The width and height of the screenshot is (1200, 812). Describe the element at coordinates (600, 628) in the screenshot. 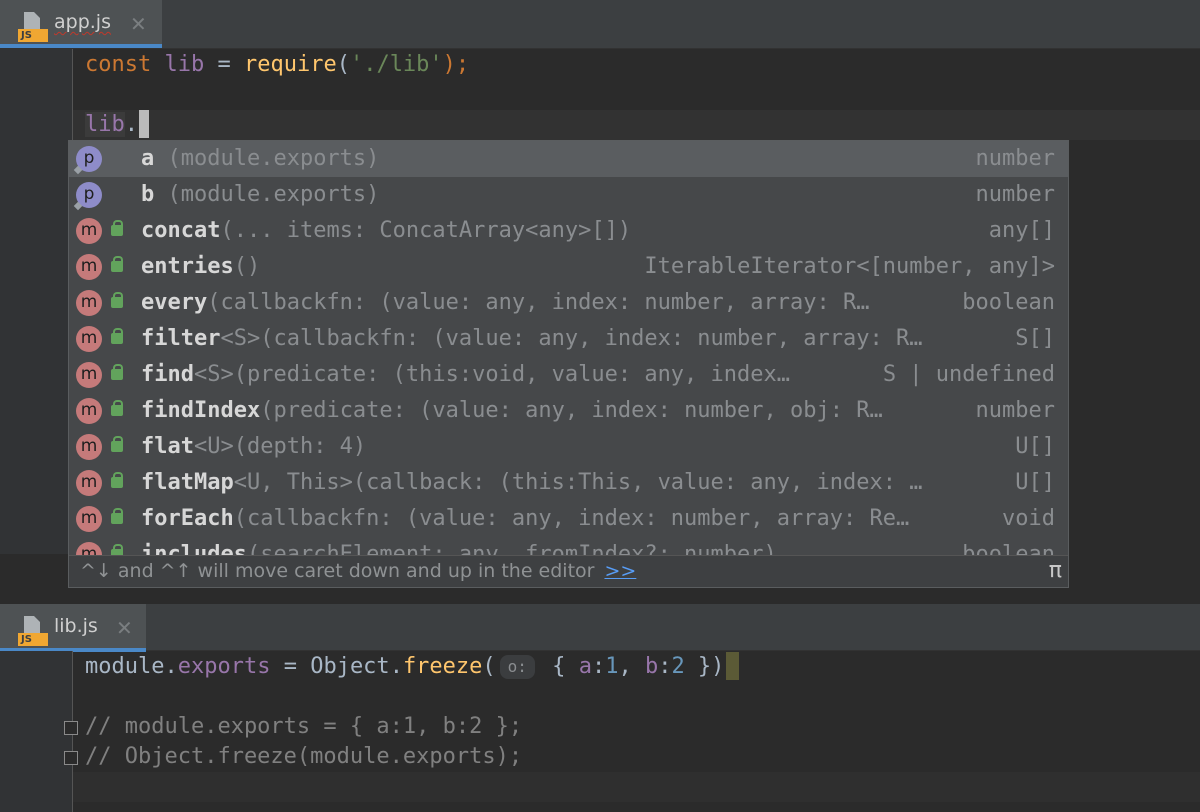

I see `bottom-tab-bar: JS lib.js ✕` at that location.